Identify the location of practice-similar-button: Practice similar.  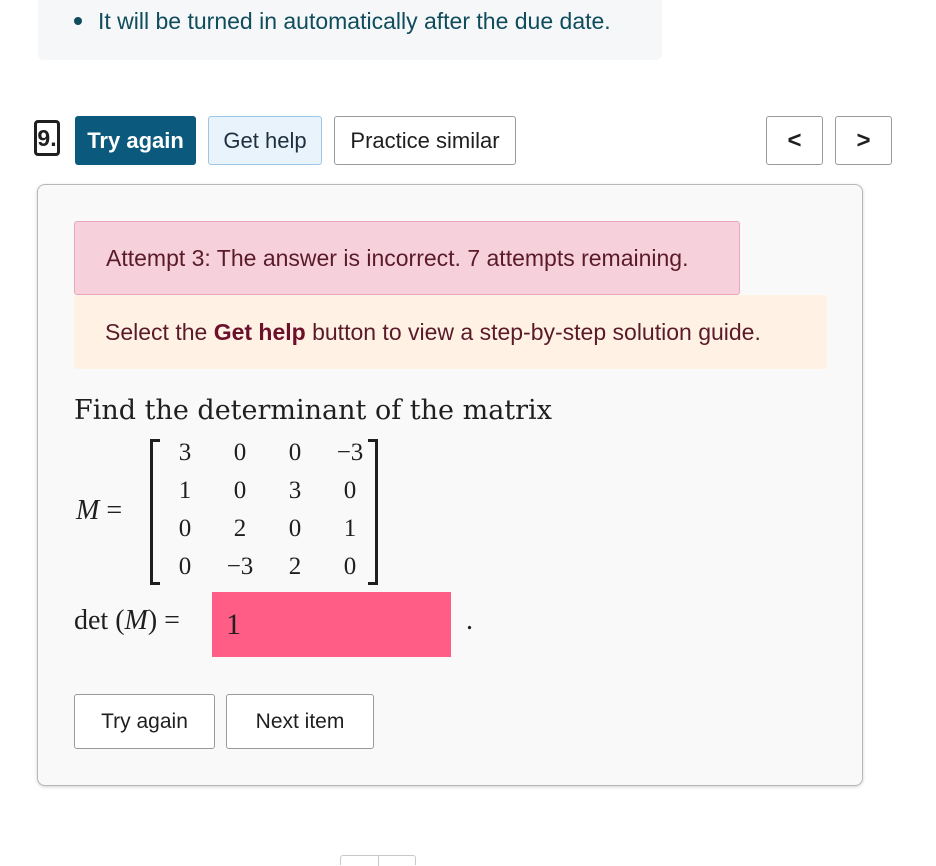
(425, 140).